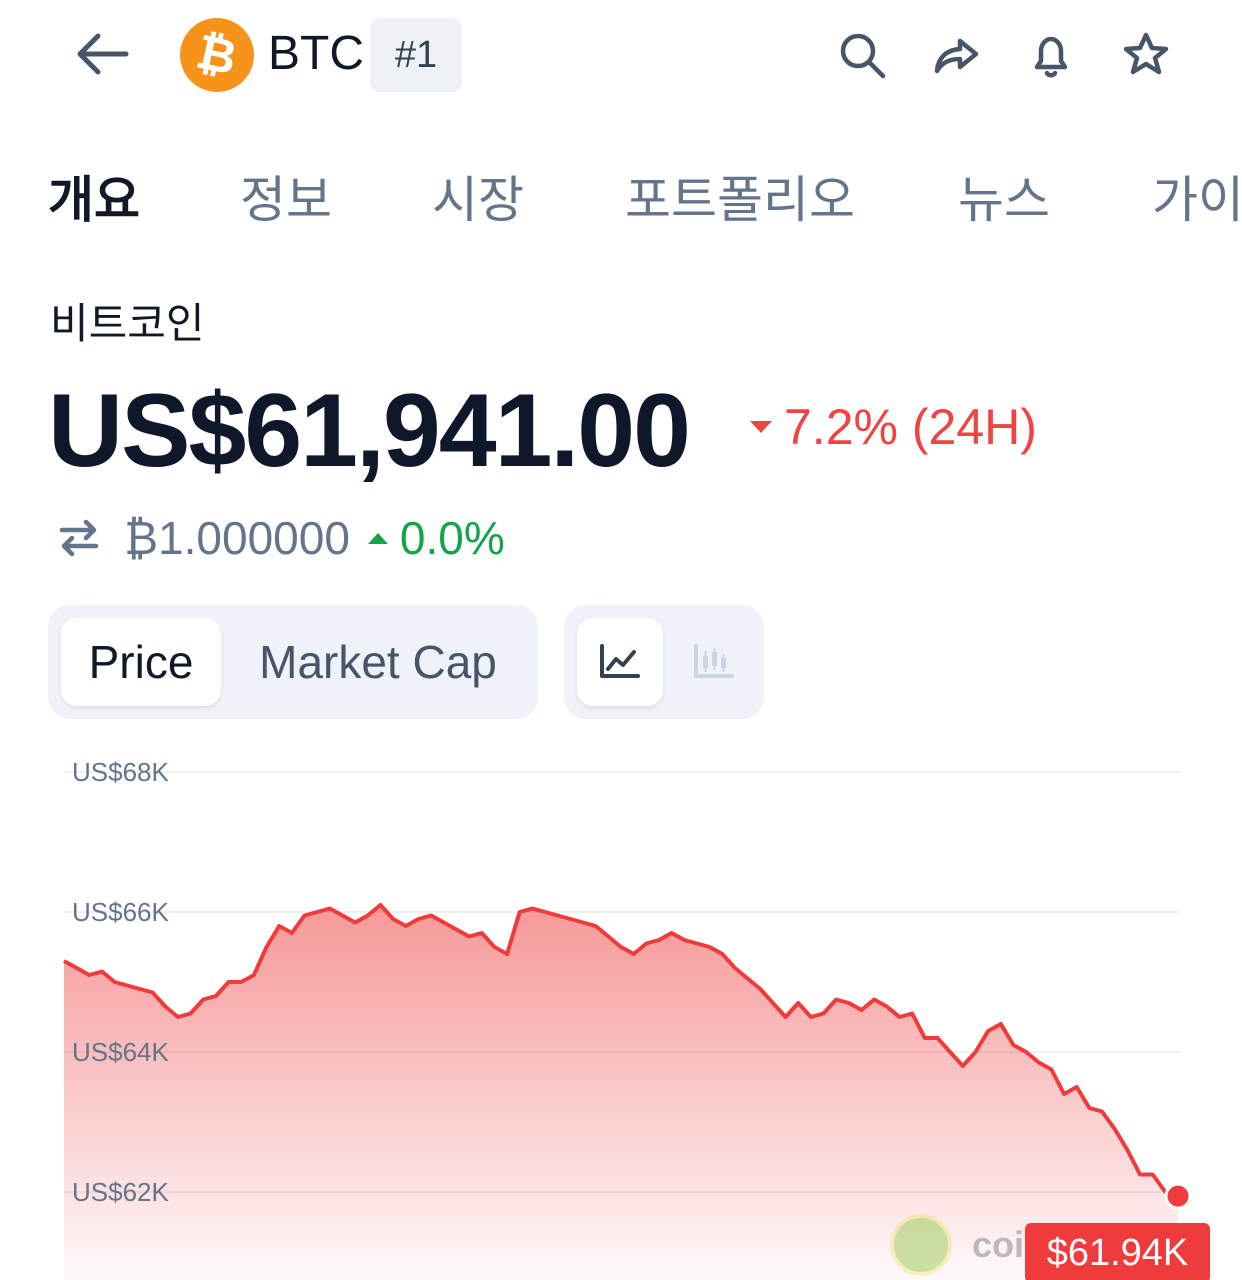 Image resolution: width=1242 pixels, height=1280 pixels. What do you see at coordinates (120, 772) in the screenshot?
I see `y-axis-tick-label: US$68K` at bounding box center [120, 772].